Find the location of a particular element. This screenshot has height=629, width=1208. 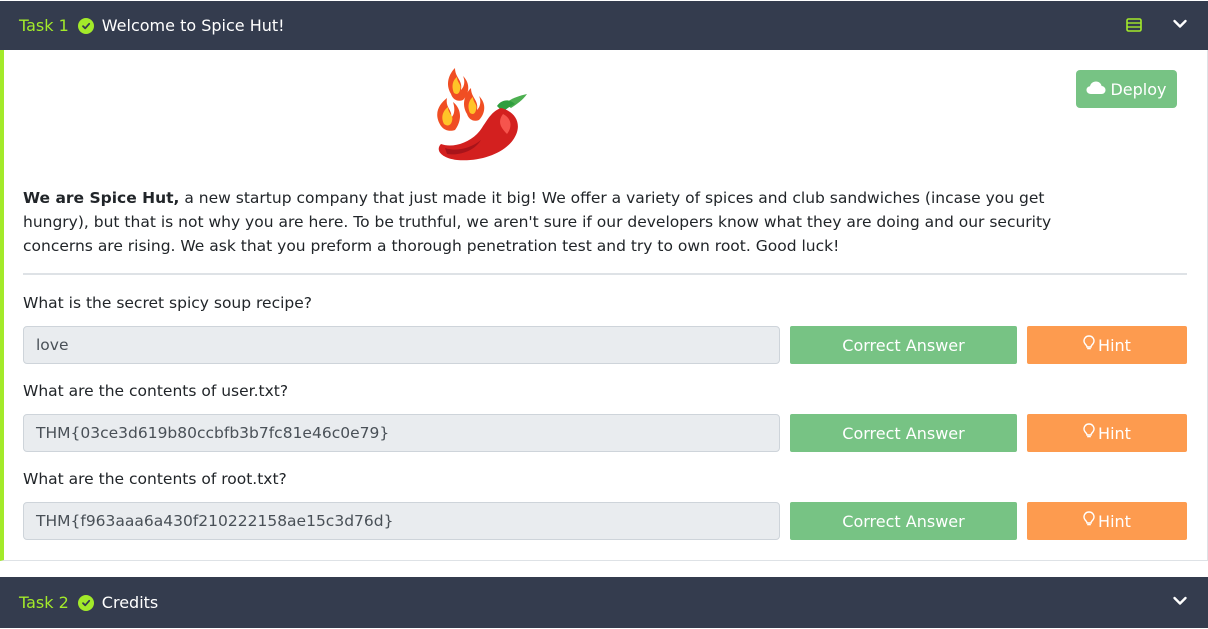

question-text: What are the contents of root.txt? is located at coordinates (155, 479).